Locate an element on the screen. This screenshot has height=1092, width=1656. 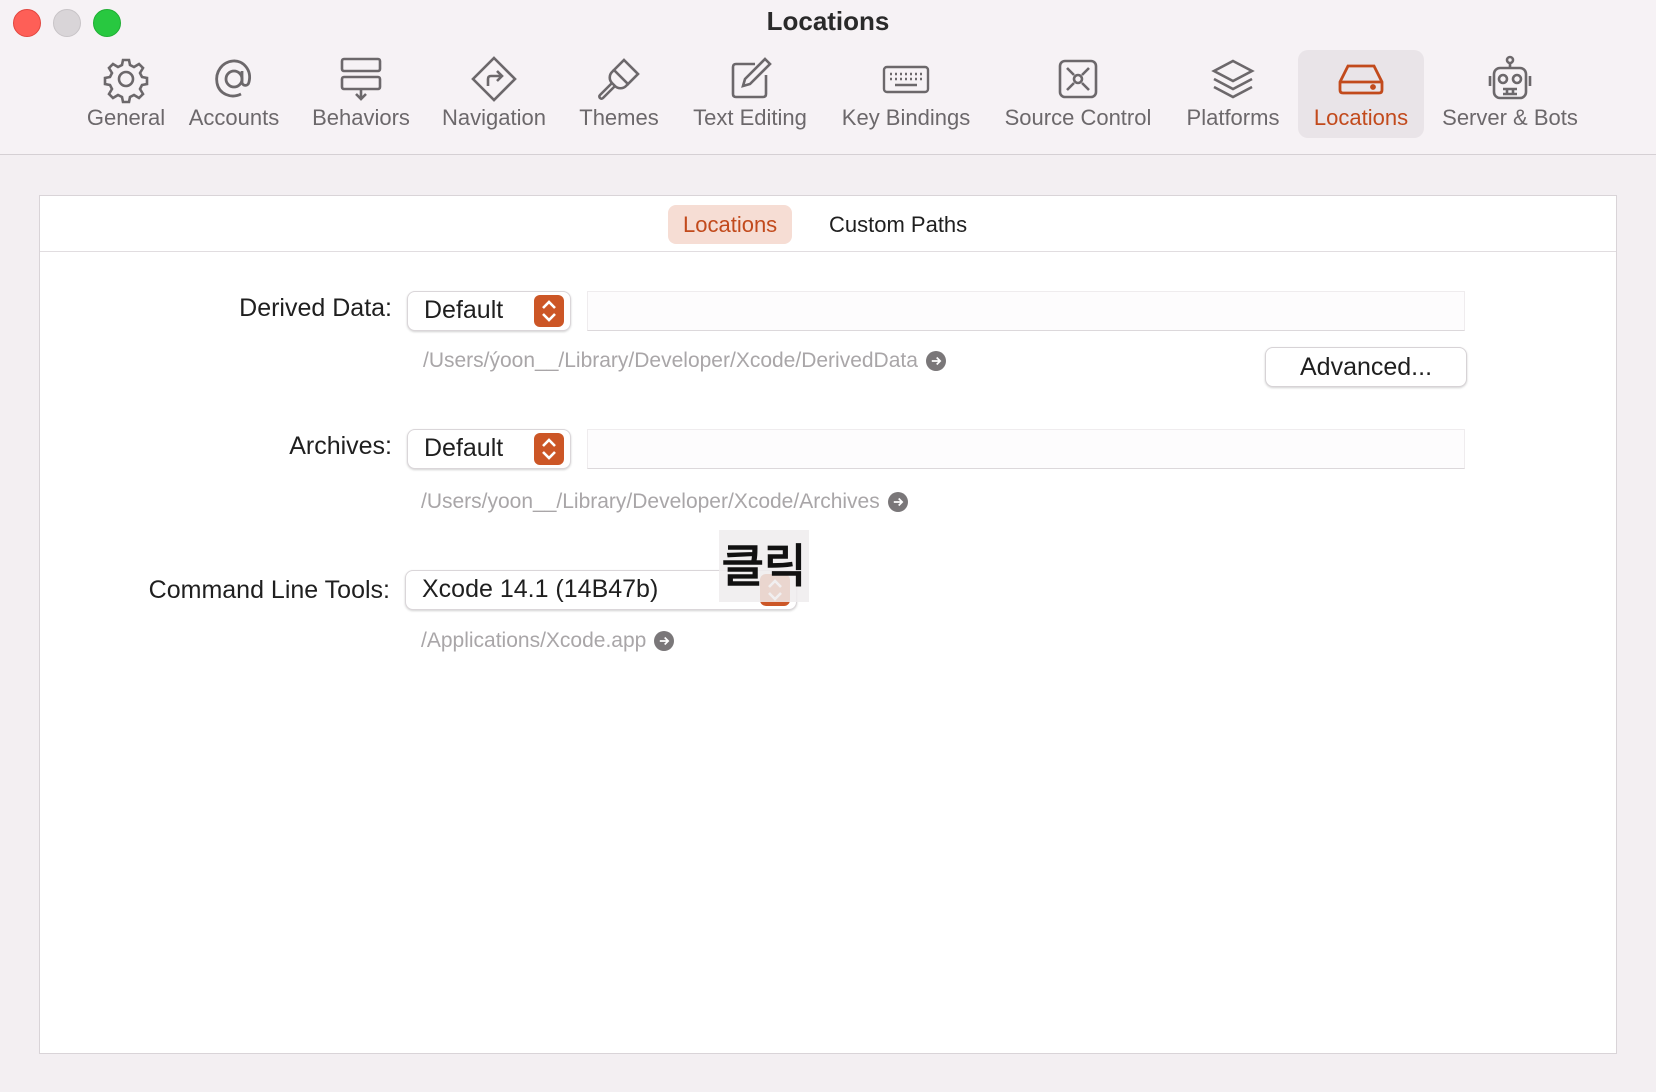
pencil-square-icon is located at coordinates (750, 79).